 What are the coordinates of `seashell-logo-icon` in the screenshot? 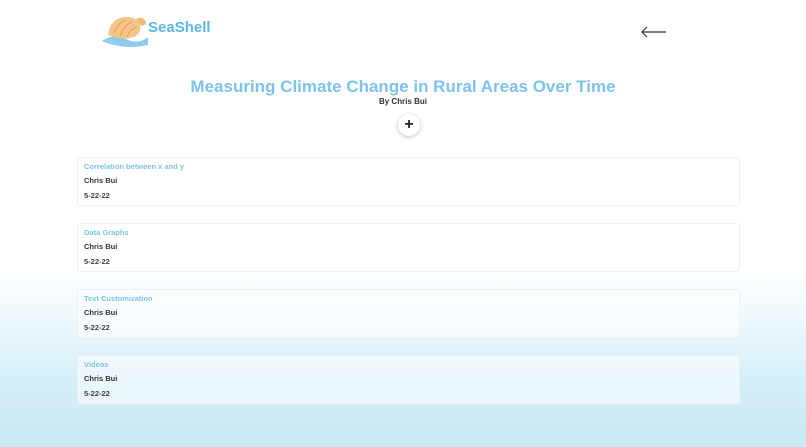 It's located at (125, 31).